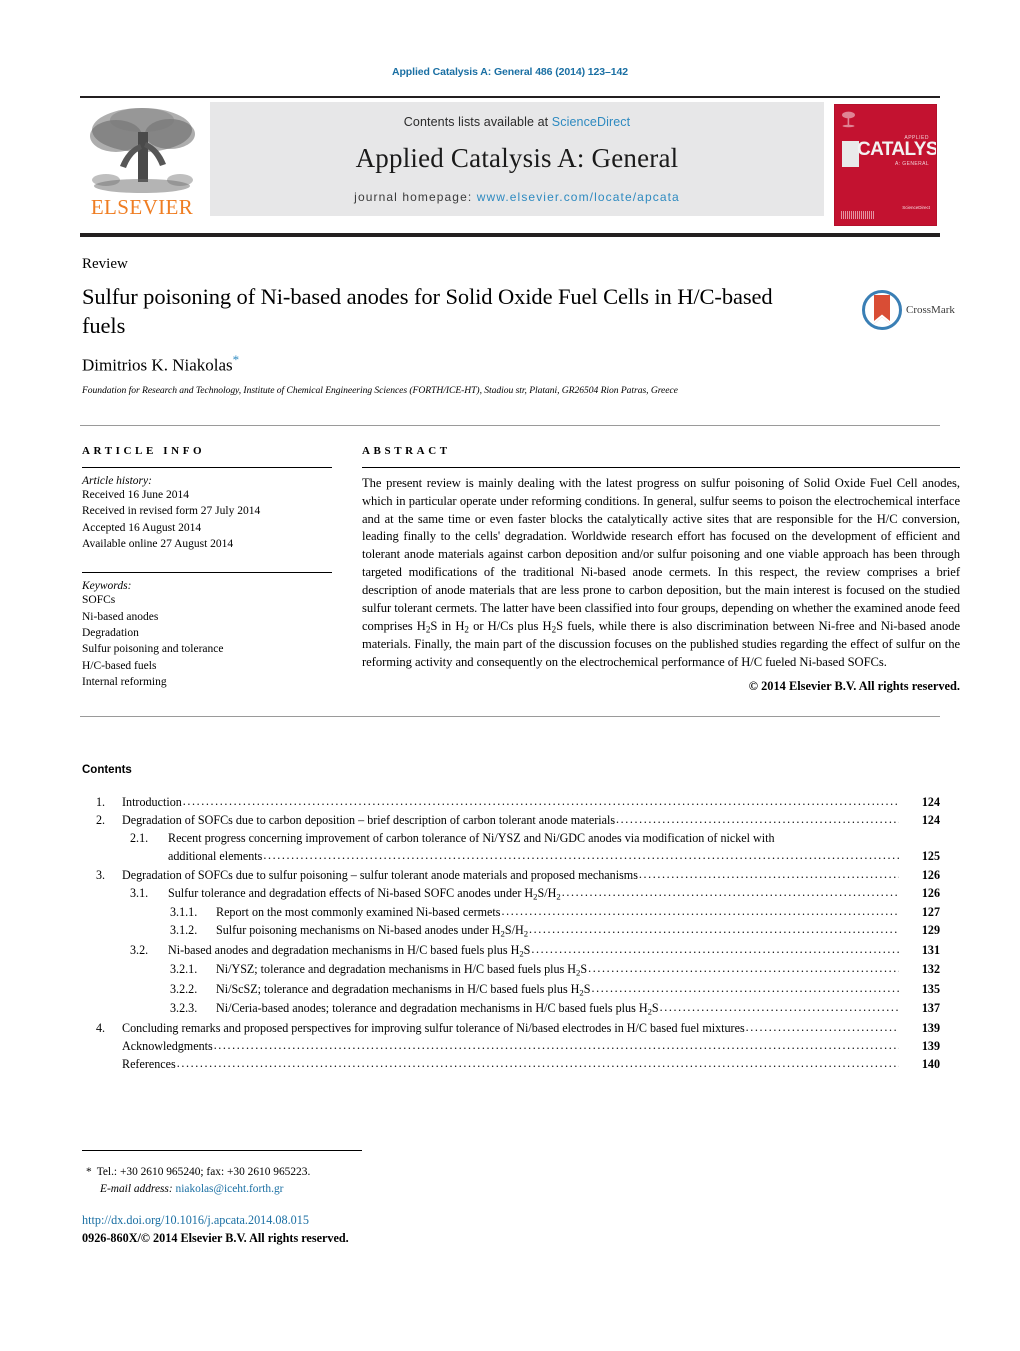 This screenshot has height=1351, width=1020. I want to click on toc-page-number: 126, so click(930, 892).